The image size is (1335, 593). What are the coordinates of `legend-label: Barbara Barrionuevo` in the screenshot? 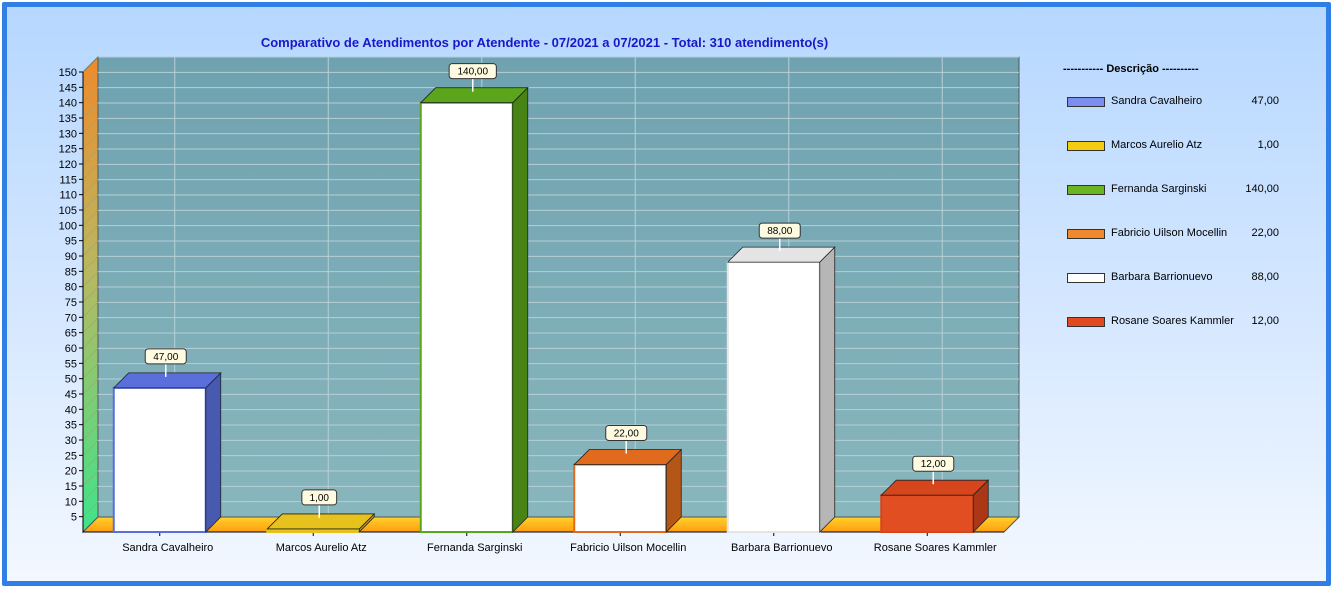 It's located at (1162, 277).